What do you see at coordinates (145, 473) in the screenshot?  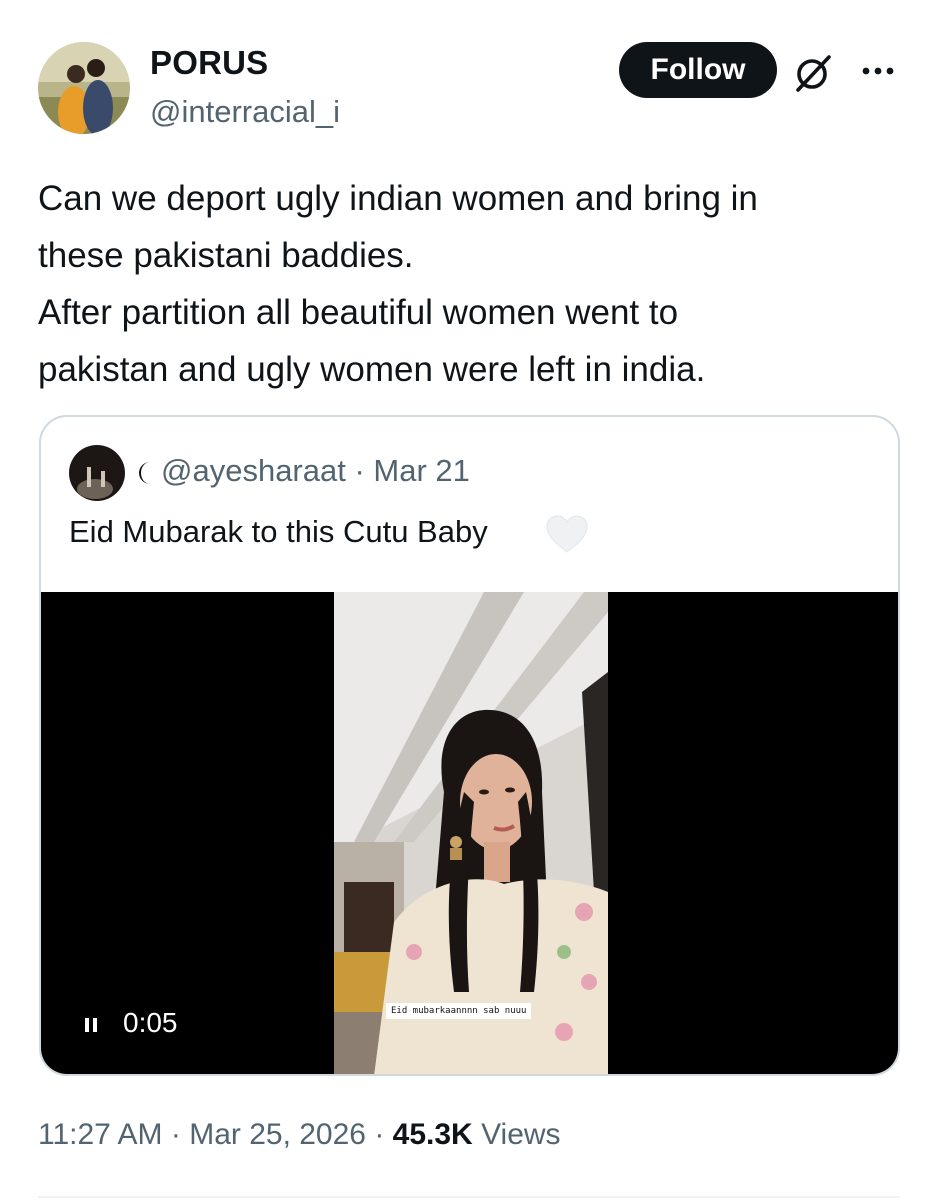 I see `crescent-moon-icon` at bounding box center [145, 473].